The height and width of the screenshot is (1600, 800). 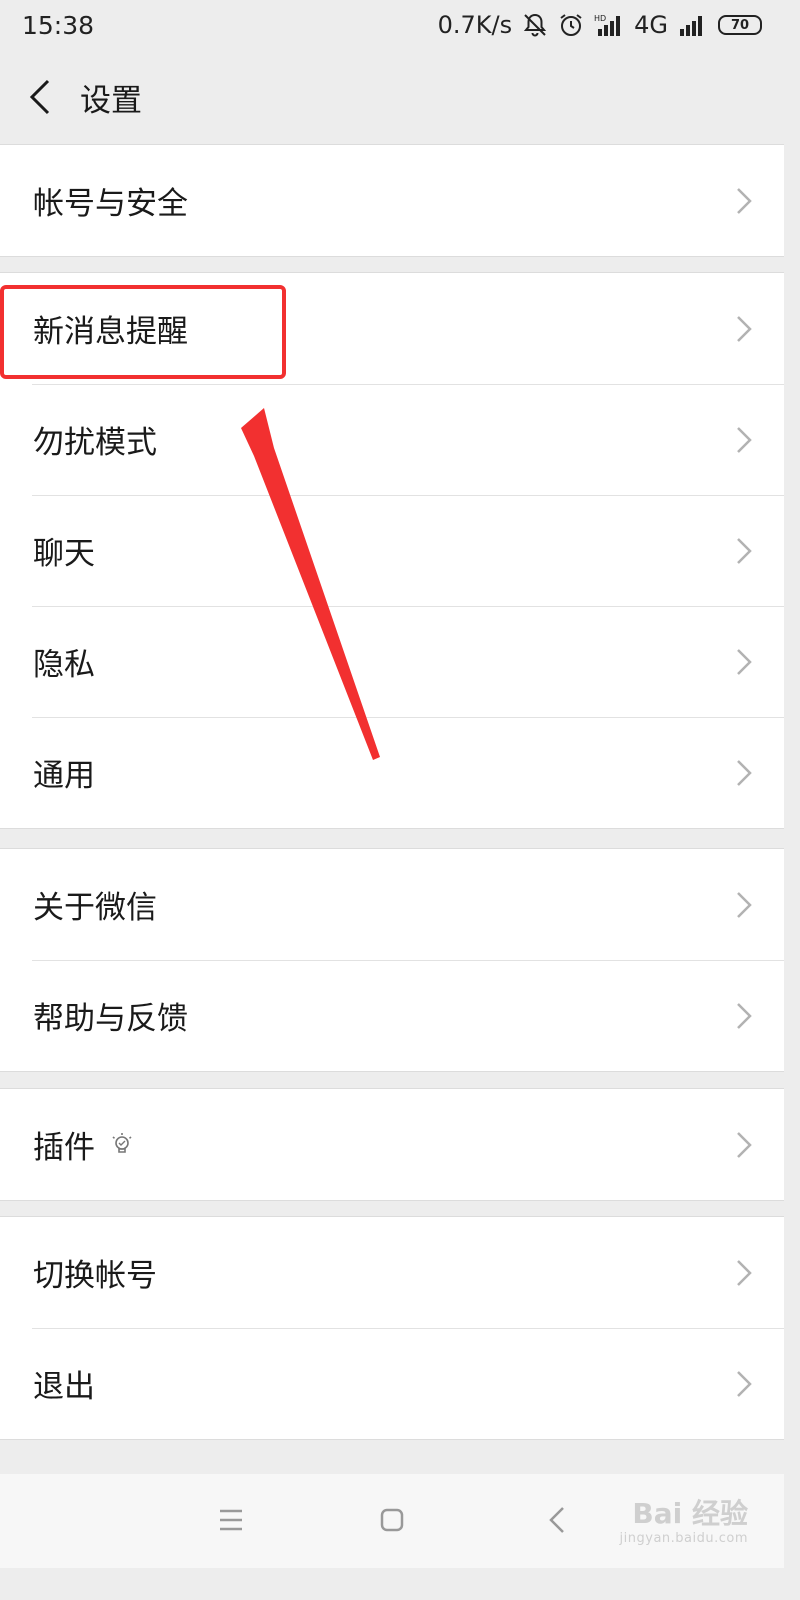 I want to click on settings-item-switch-account: 切换帐号, so click(x=392, y=1272).